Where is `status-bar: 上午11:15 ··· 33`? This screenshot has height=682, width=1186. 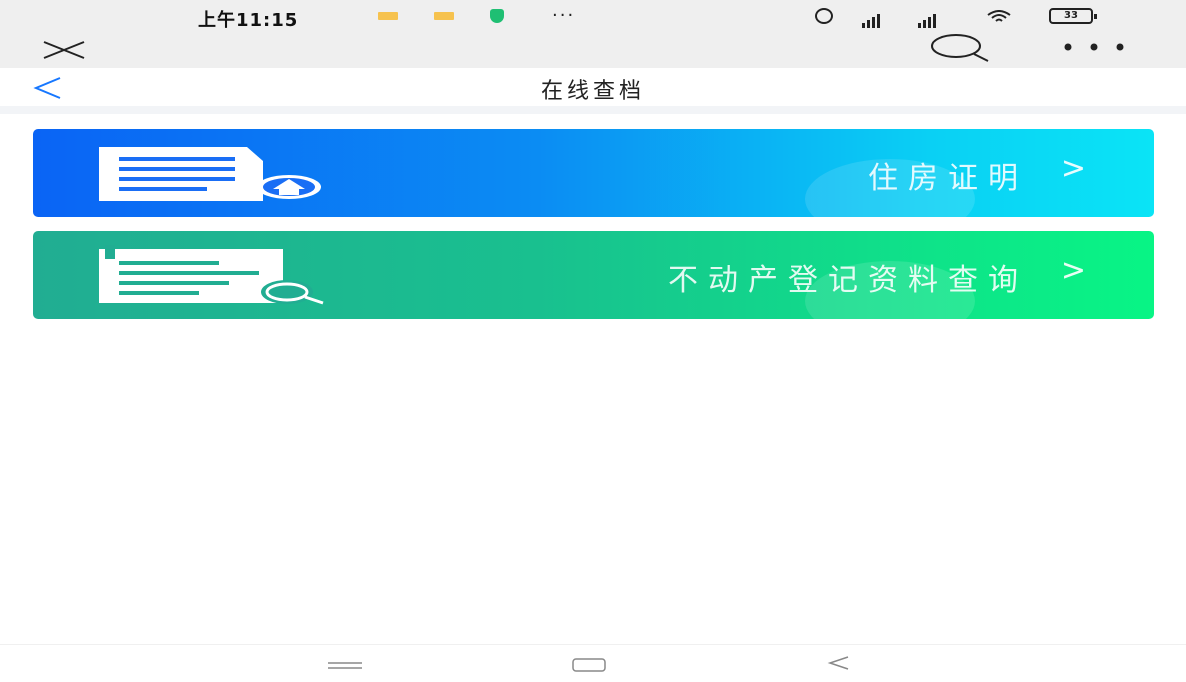 status-bar: 上午11:15 ··· 33 is located at coordinates (593, 17).